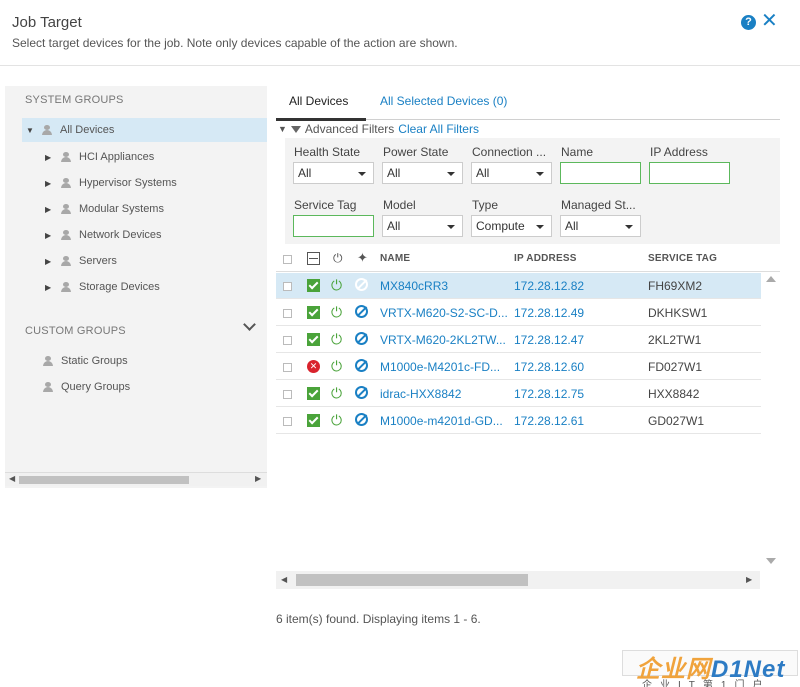 This screenshot has width=800, height=687. Describe the element at coordinates (689, 173) in the screenshot. I see `ip-address-filter-input` at that location.